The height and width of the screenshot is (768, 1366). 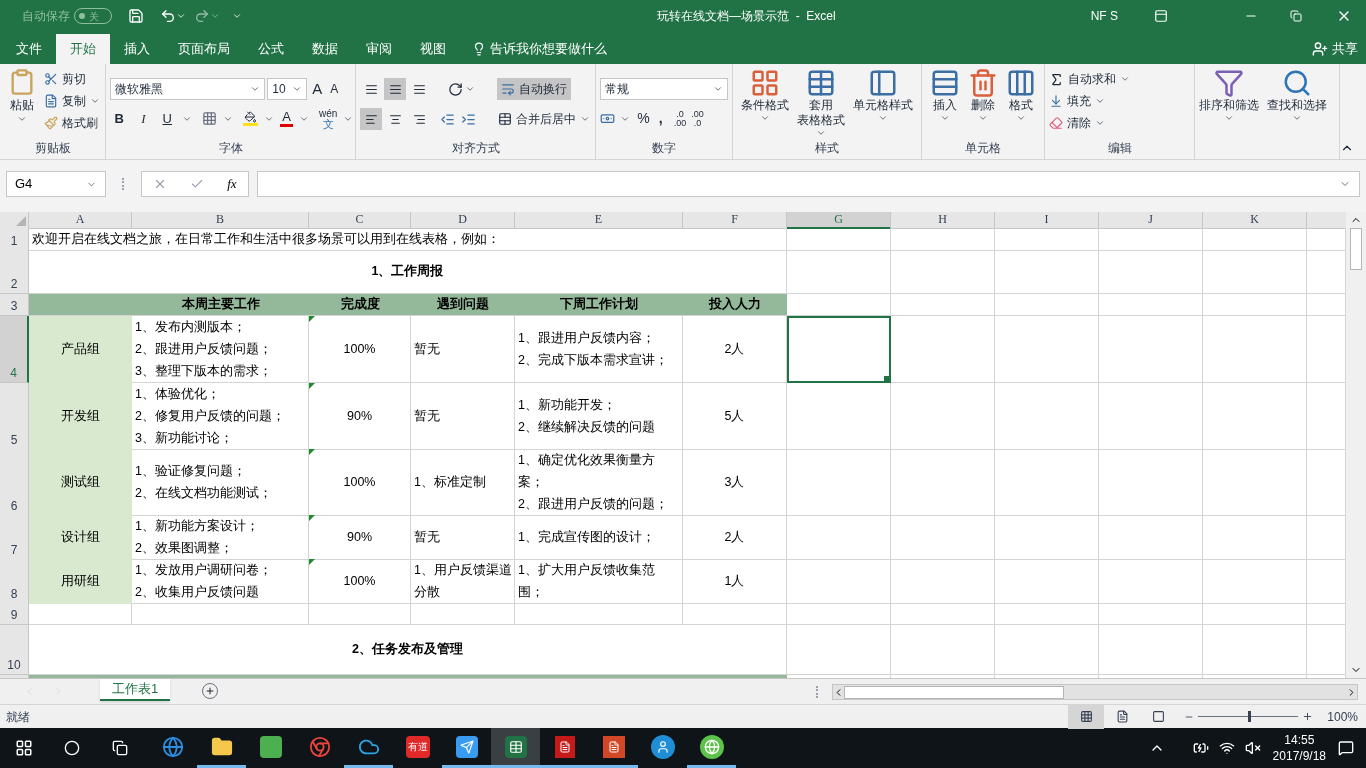 What do you see at coordinates (14, 482) in the screenshot?
I see `row-header: 6` at bounding box center [14, 482].